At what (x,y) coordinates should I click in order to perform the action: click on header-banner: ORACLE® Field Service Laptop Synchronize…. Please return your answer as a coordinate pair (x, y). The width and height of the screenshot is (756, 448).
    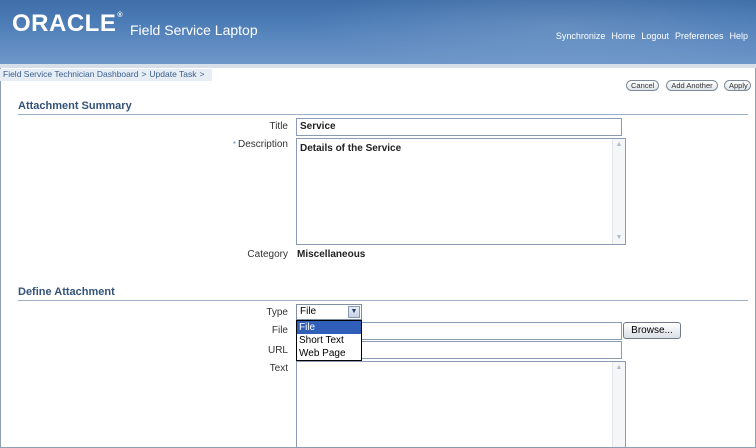
    Looking at the image, I should click on (378, 32).